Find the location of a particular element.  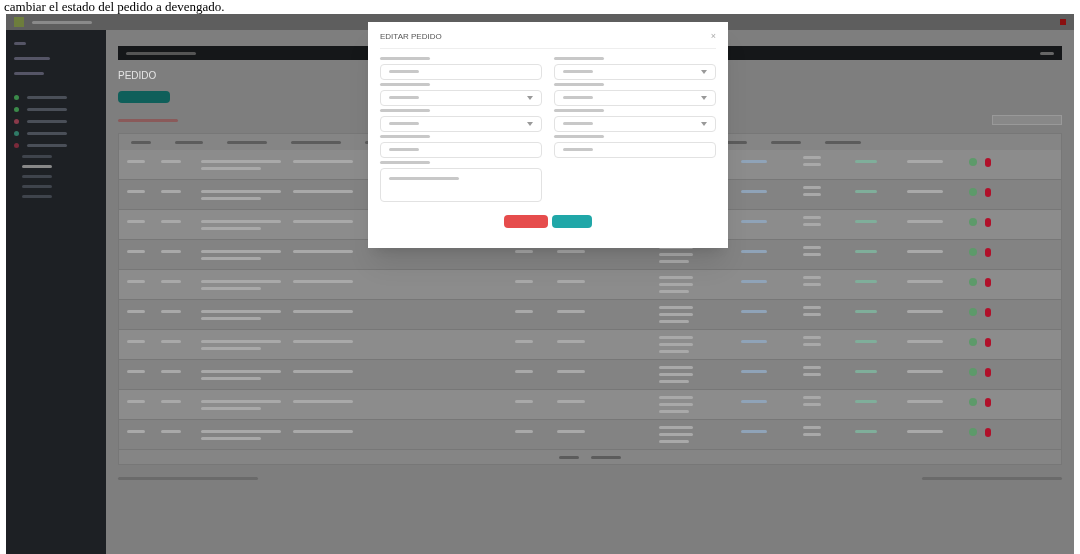

close-icon is located at coordinates (1063, 22).